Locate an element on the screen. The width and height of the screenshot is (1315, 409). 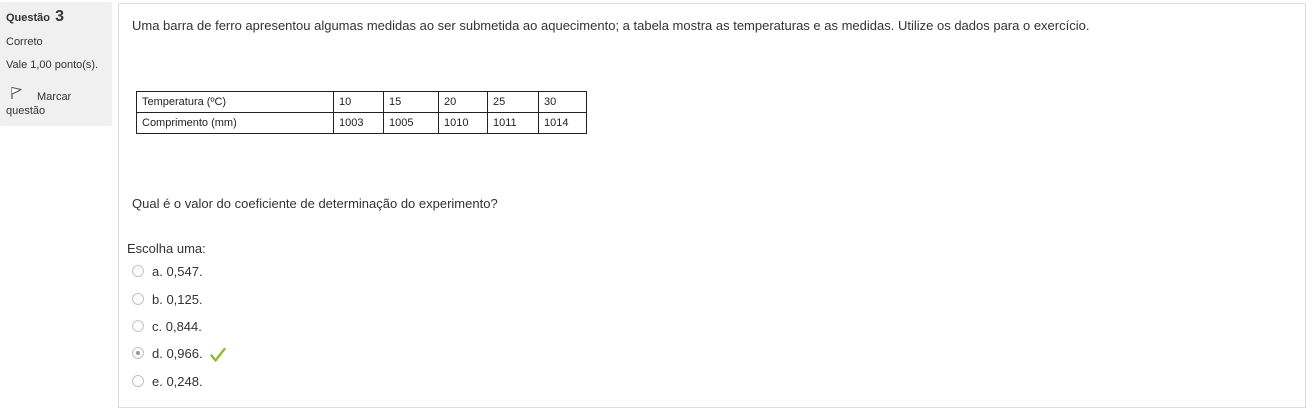
flag-question-link: Marcar questão is located at coordinates (38, 101).